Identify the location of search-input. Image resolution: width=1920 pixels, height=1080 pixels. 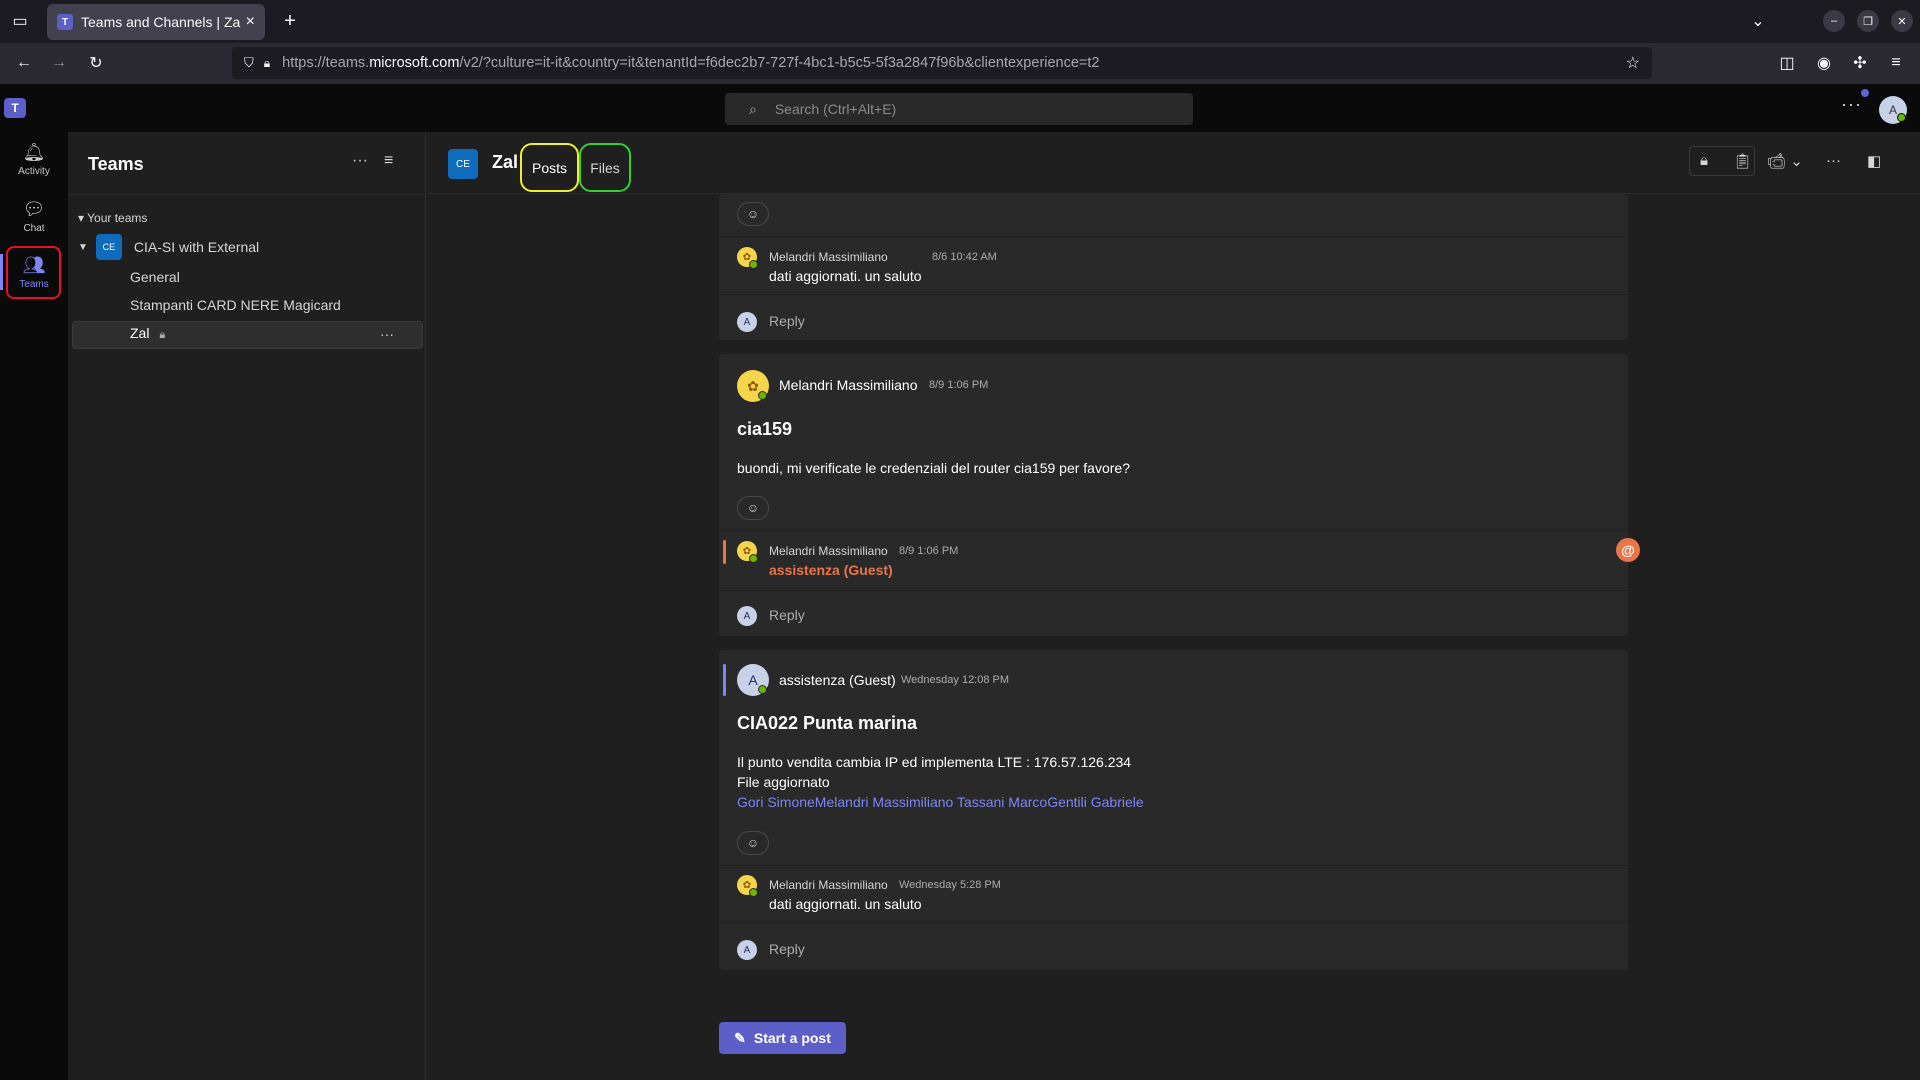
(964, 109).